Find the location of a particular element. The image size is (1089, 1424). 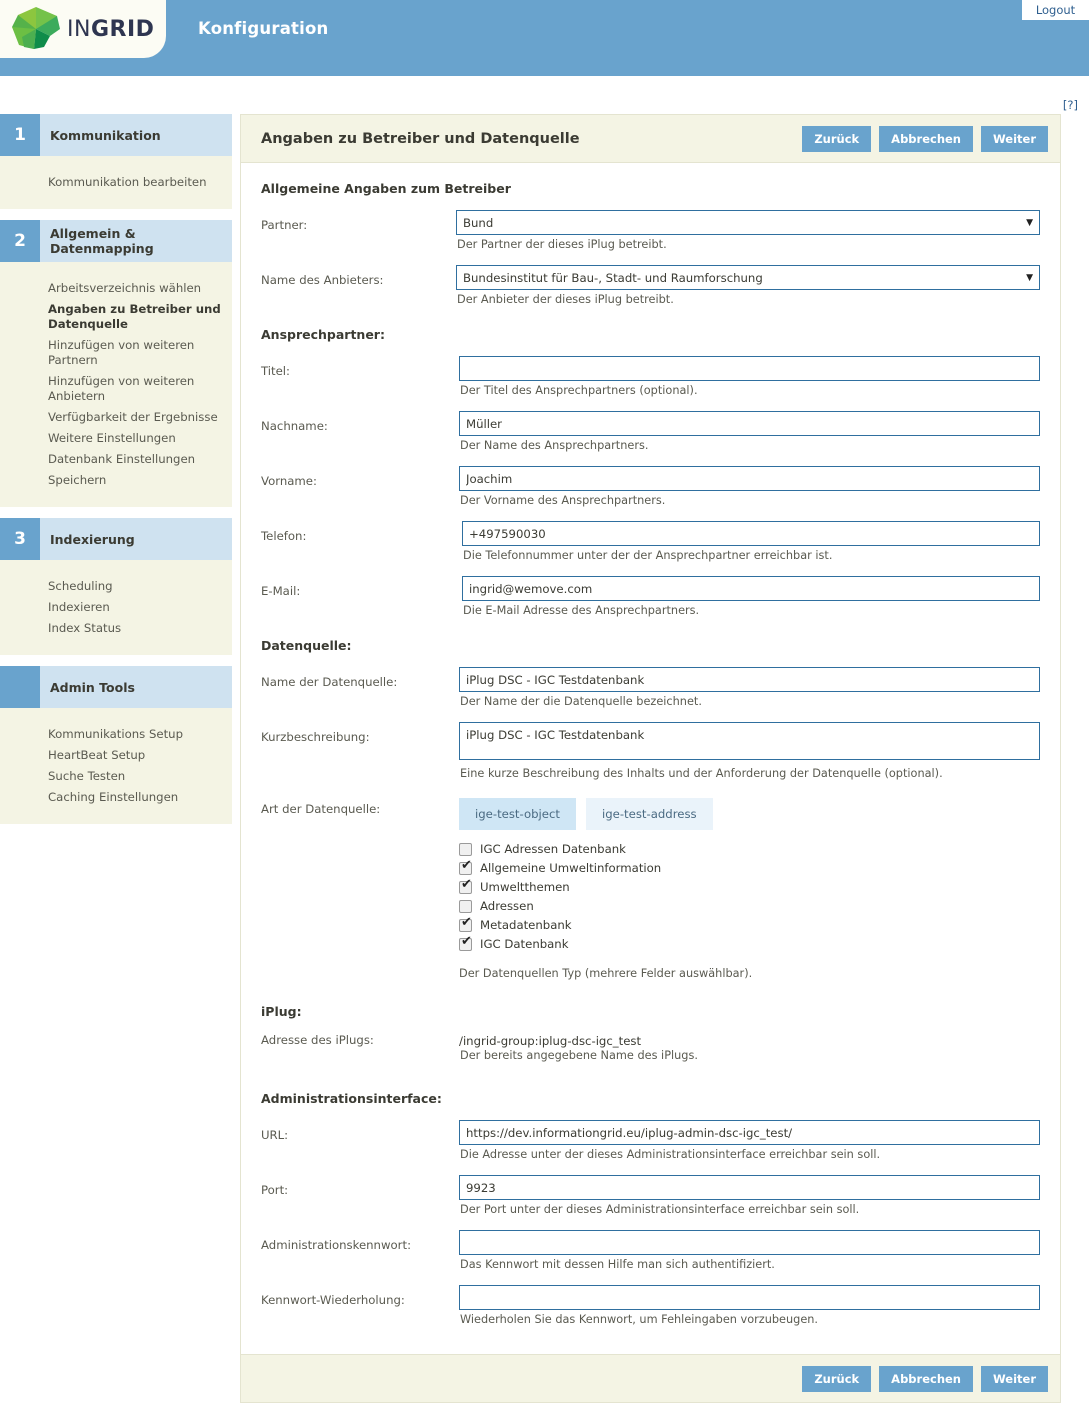

title-input is located at coordinates (749, 368).